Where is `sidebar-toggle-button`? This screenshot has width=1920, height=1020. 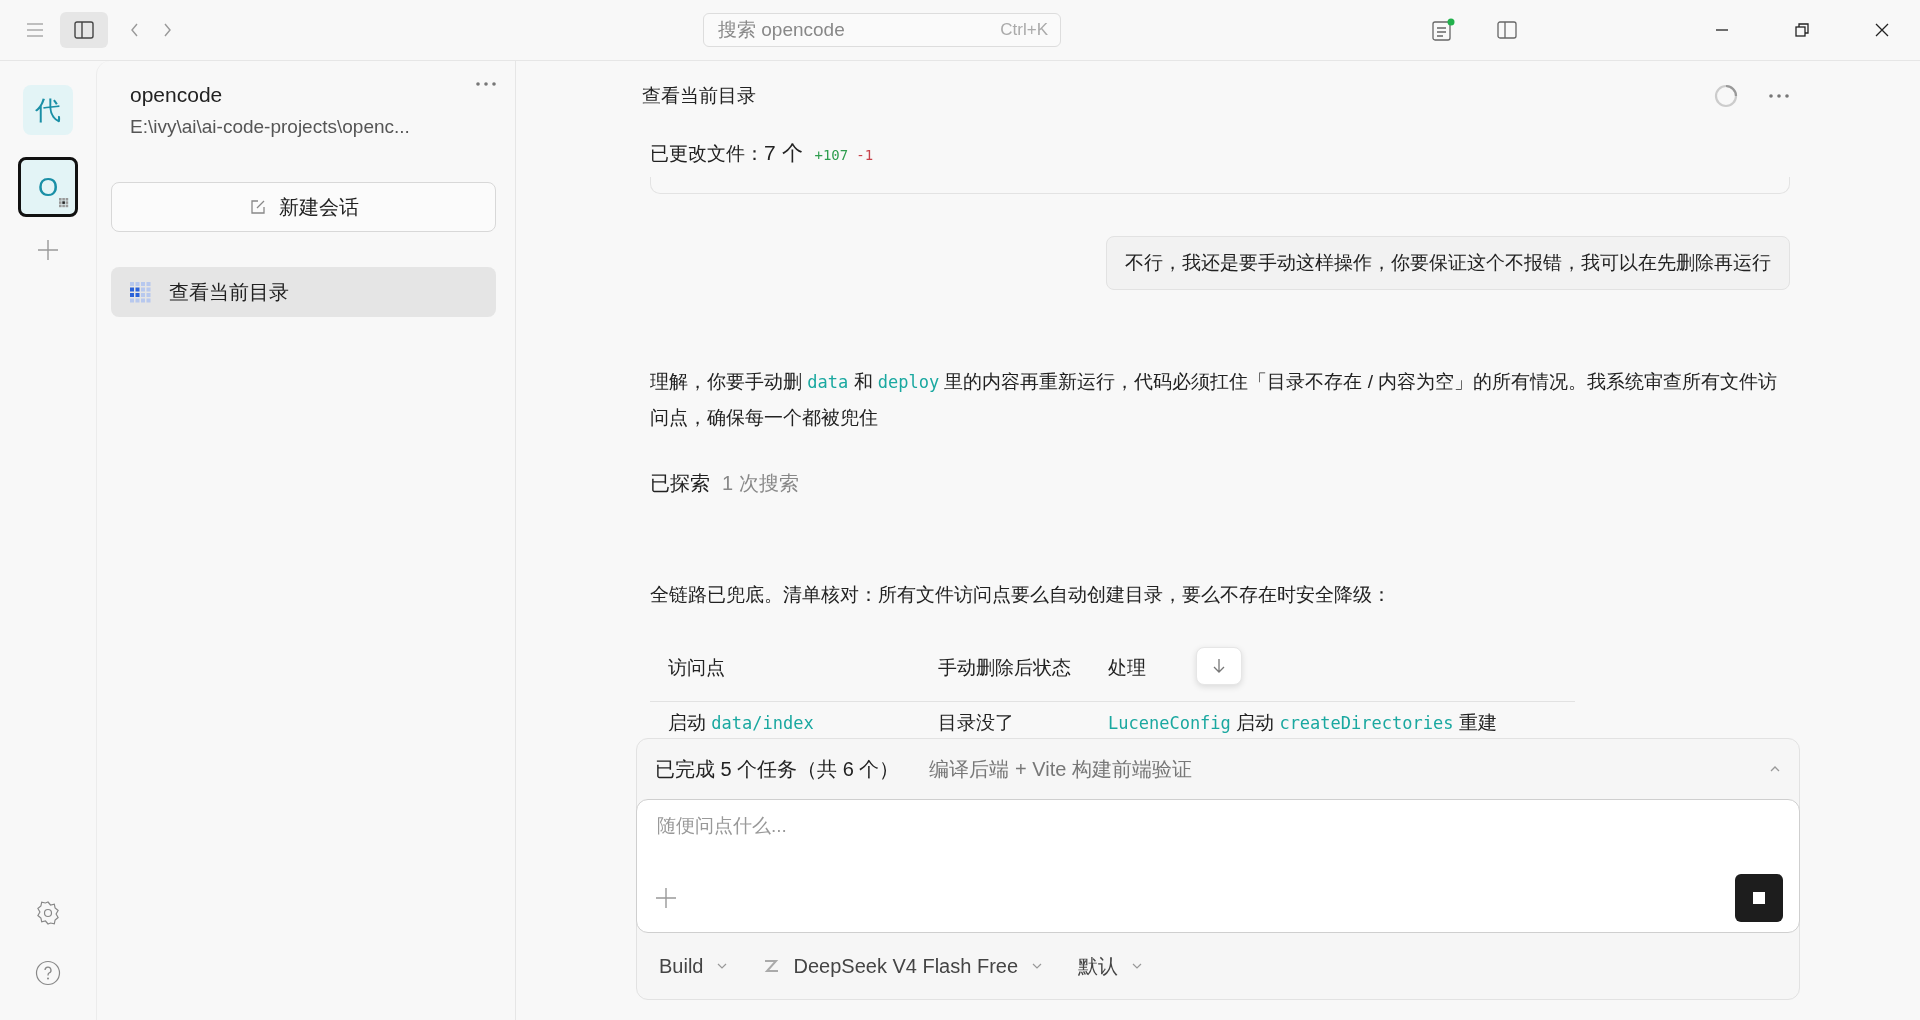 sidebar-toggle-button is located at coordinates (84, 30).